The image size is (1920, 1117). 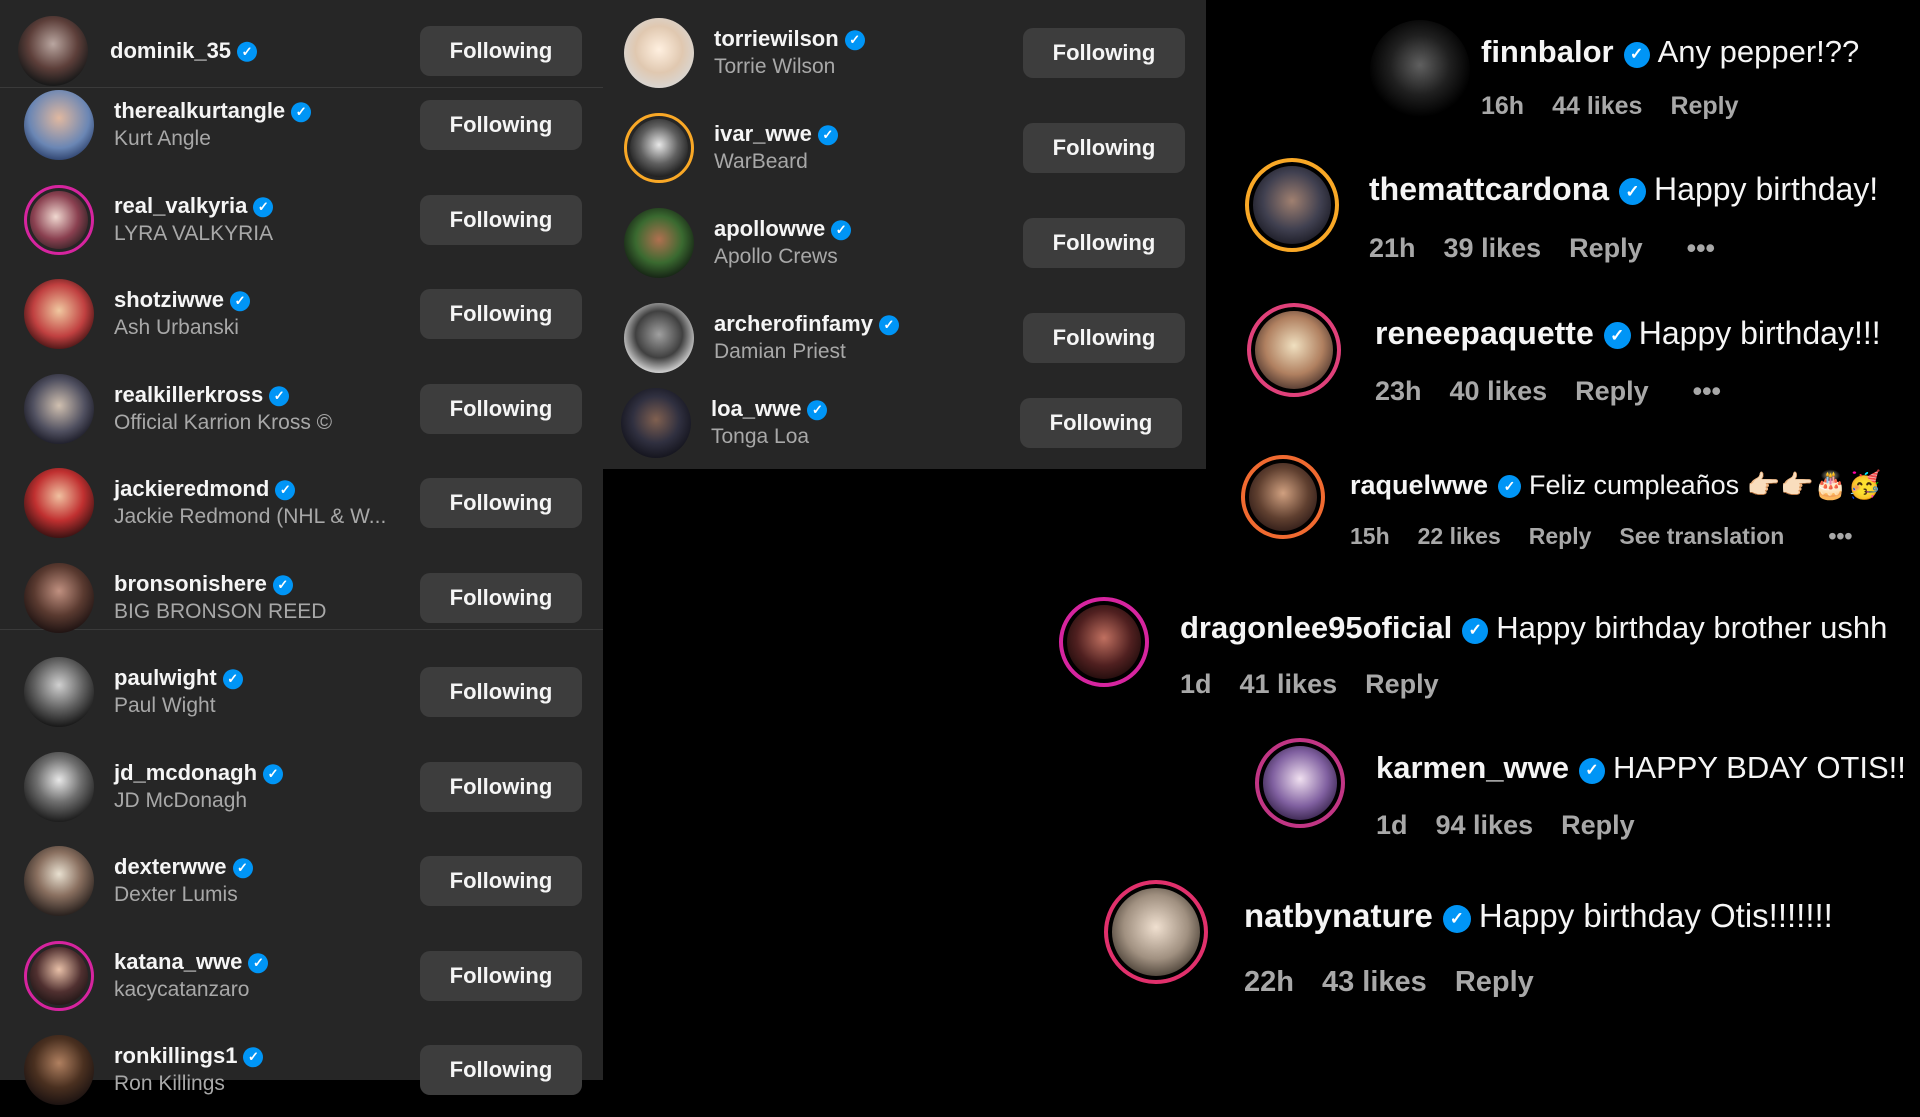 I want to click on username-line: paulwight ✓, so click(x=178, y=678).